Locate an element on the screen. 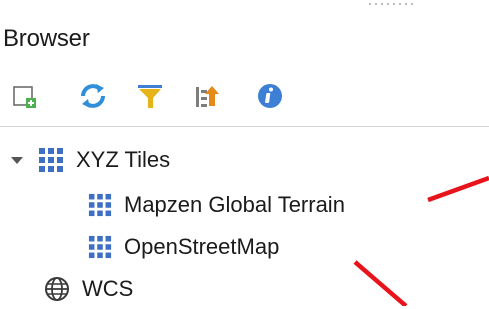 The image size is (489, 309). info-button is located at coordinates (271, 96).